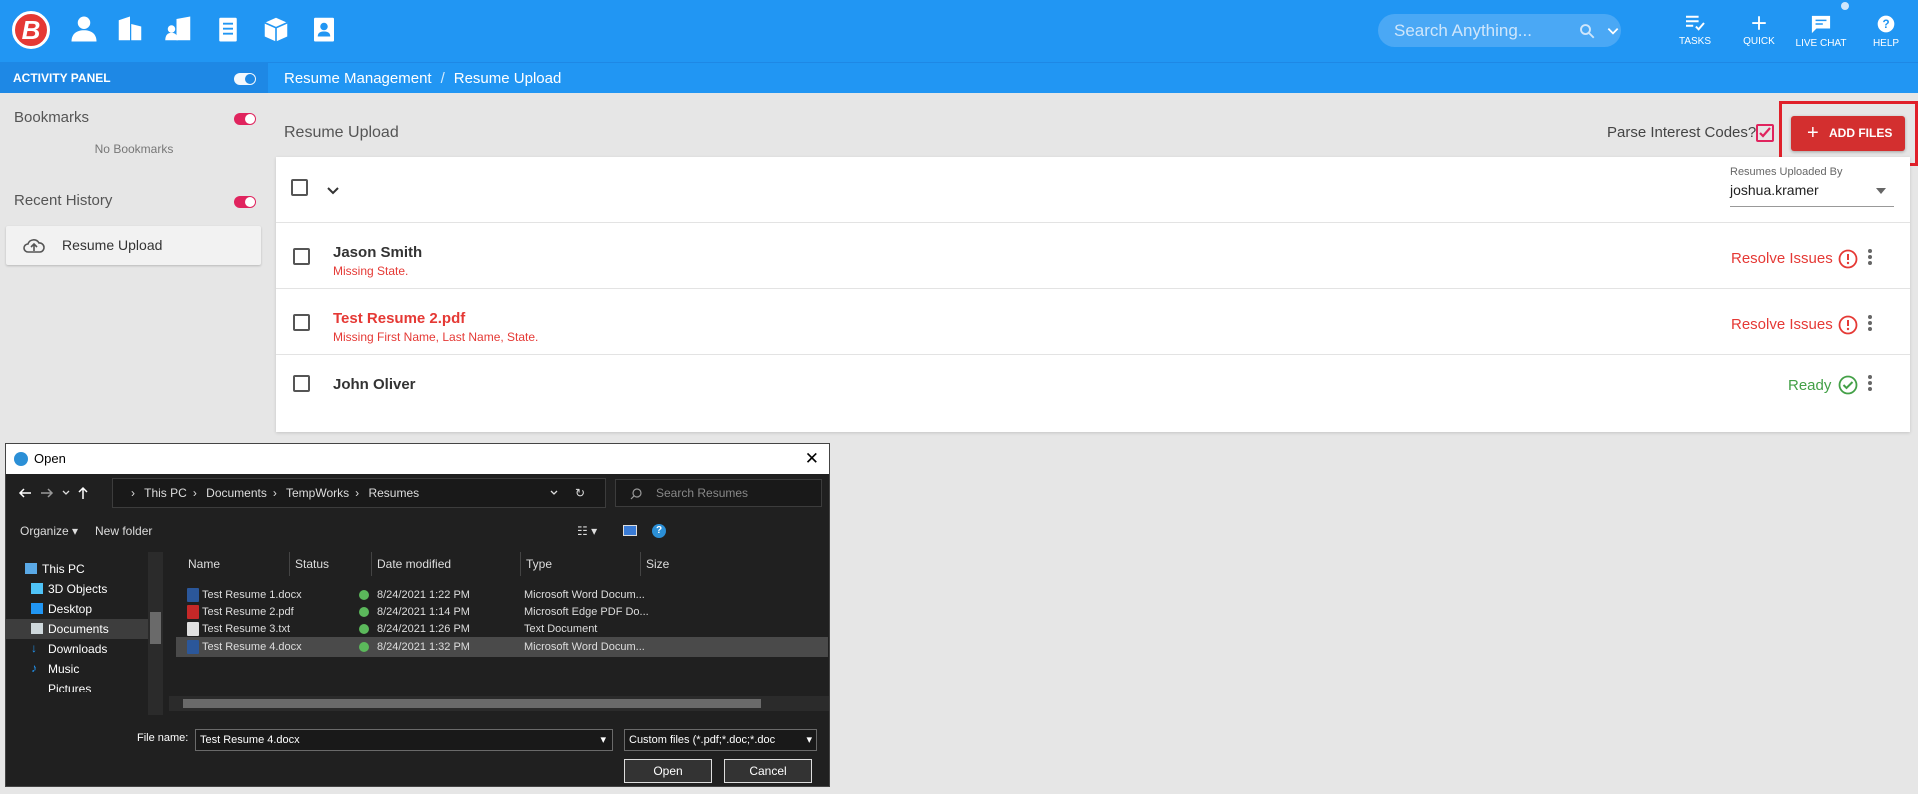  Describe the element at coordinates (228, 29) in the screenshot. I see `clipboard-icon` at that location.